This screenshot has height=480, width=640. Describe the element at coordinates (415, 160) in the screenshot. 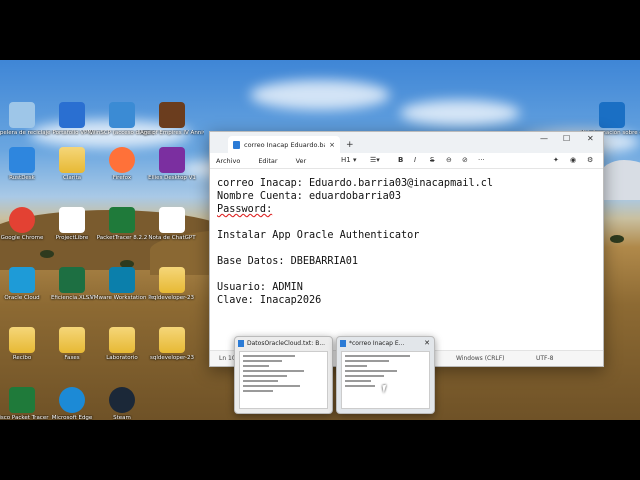

I see `italic-icon: I` at that location.